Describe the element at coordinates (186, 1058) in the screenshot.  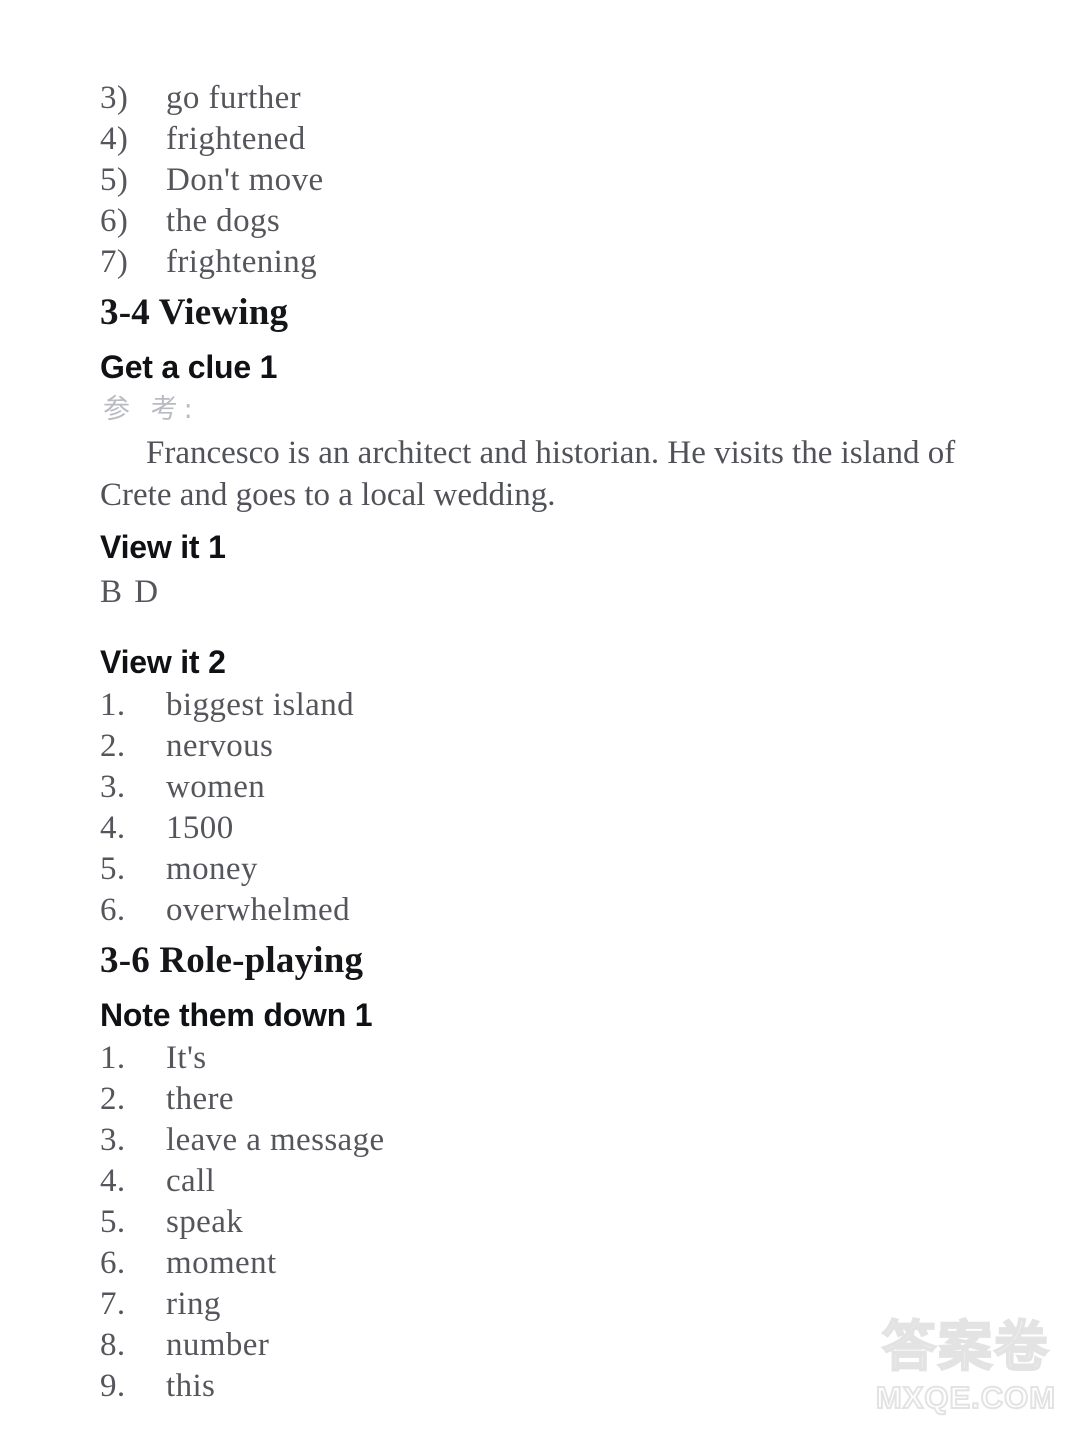
I see `list-item-answer: It's` at that location.